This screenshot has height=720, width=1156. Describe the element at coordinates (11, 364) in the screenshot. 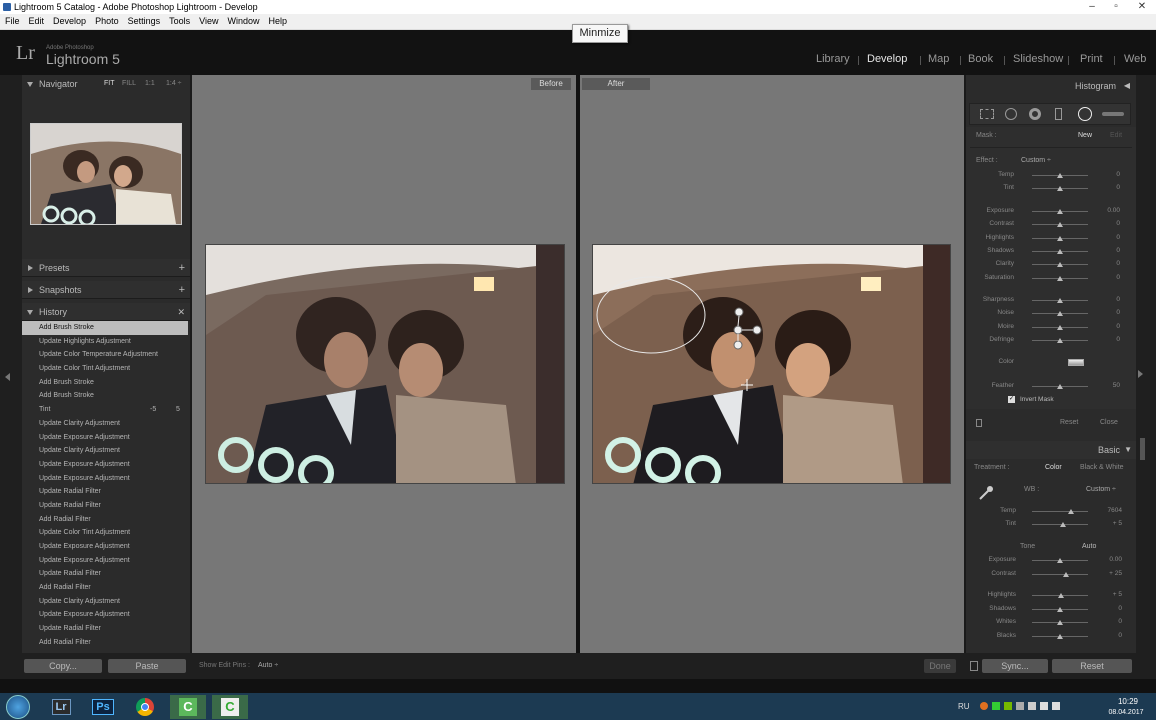

I see `left-panel-edge` at that location.